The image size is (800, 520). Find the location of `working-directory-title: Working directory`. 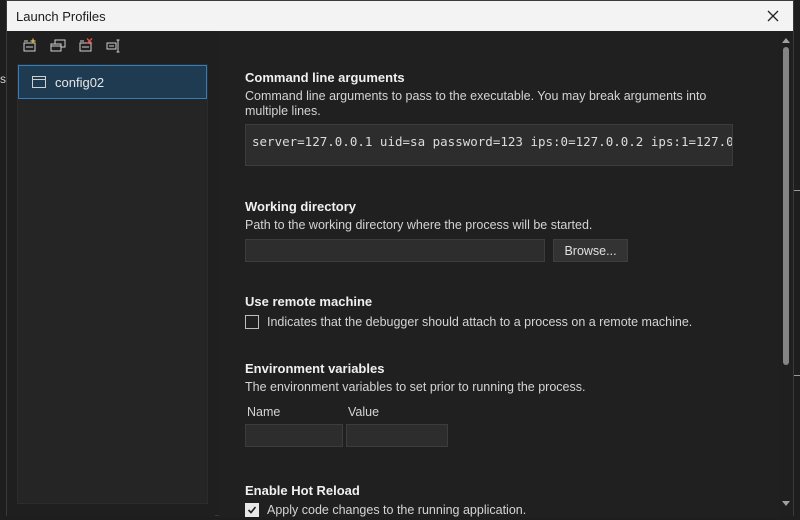

working-directory-title: Working directory is located at coordinates (301, 206).